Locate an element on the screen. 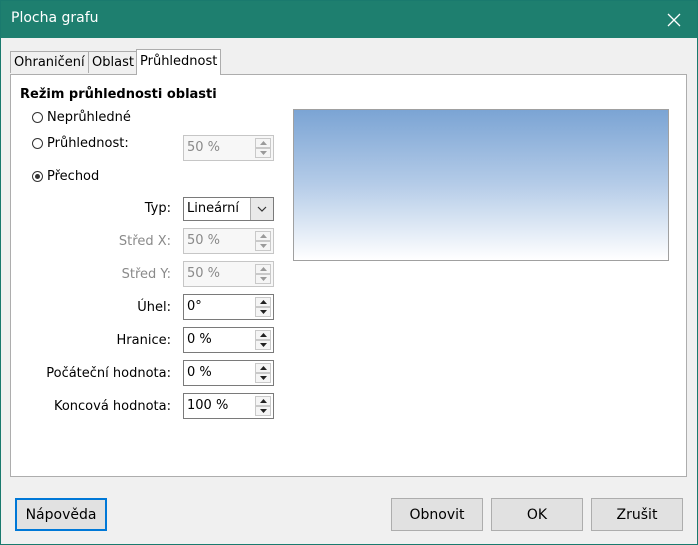 This screenshot has width=698, height=545. radio-transparency-label: Průhlednost: is located at coordinates (88, 143).